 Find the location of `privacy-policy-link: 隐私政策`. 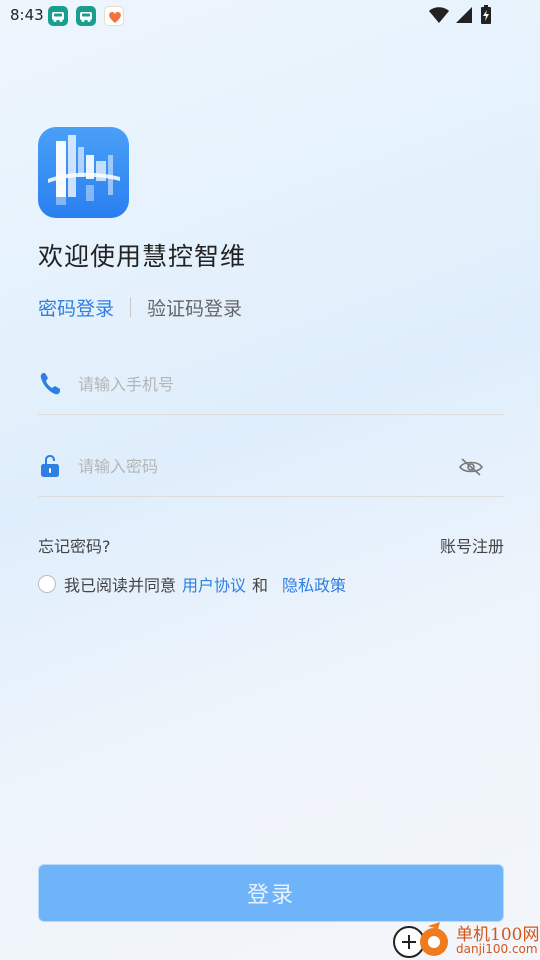

privacy-policy-link: 隐私政策 is located at coordinates (314, 584).